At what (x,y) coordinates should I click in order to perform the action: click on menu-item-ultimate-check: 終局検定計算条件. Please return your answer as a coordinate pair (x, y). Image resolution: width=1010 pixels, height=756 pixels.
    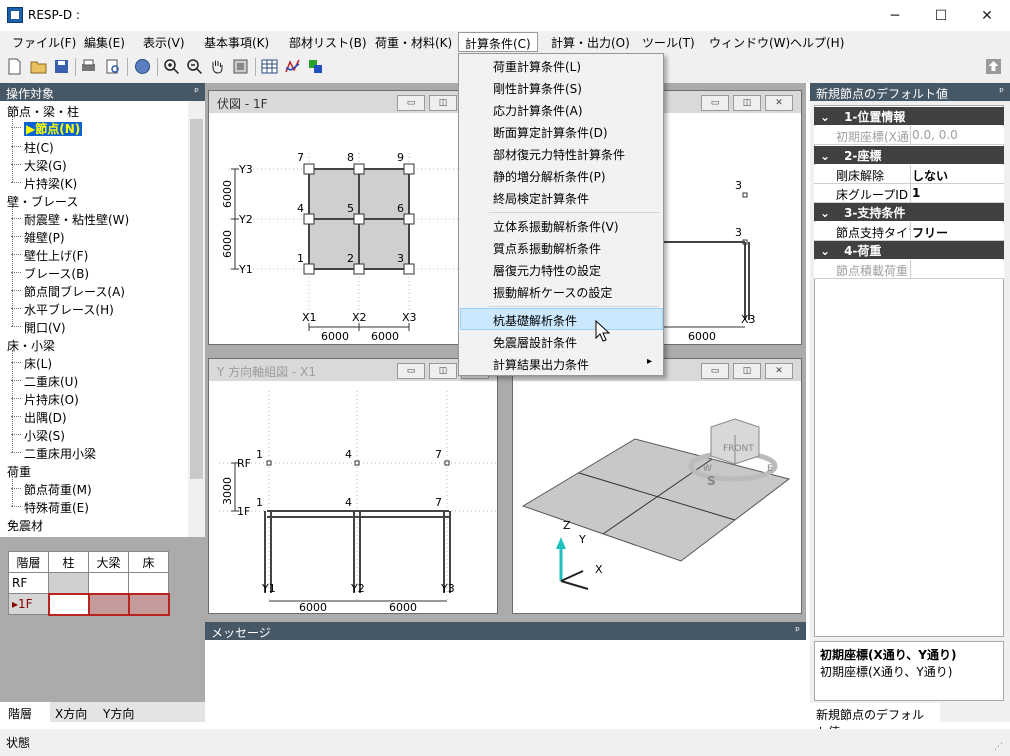
    Looking at the image, I should click on (541, 198).